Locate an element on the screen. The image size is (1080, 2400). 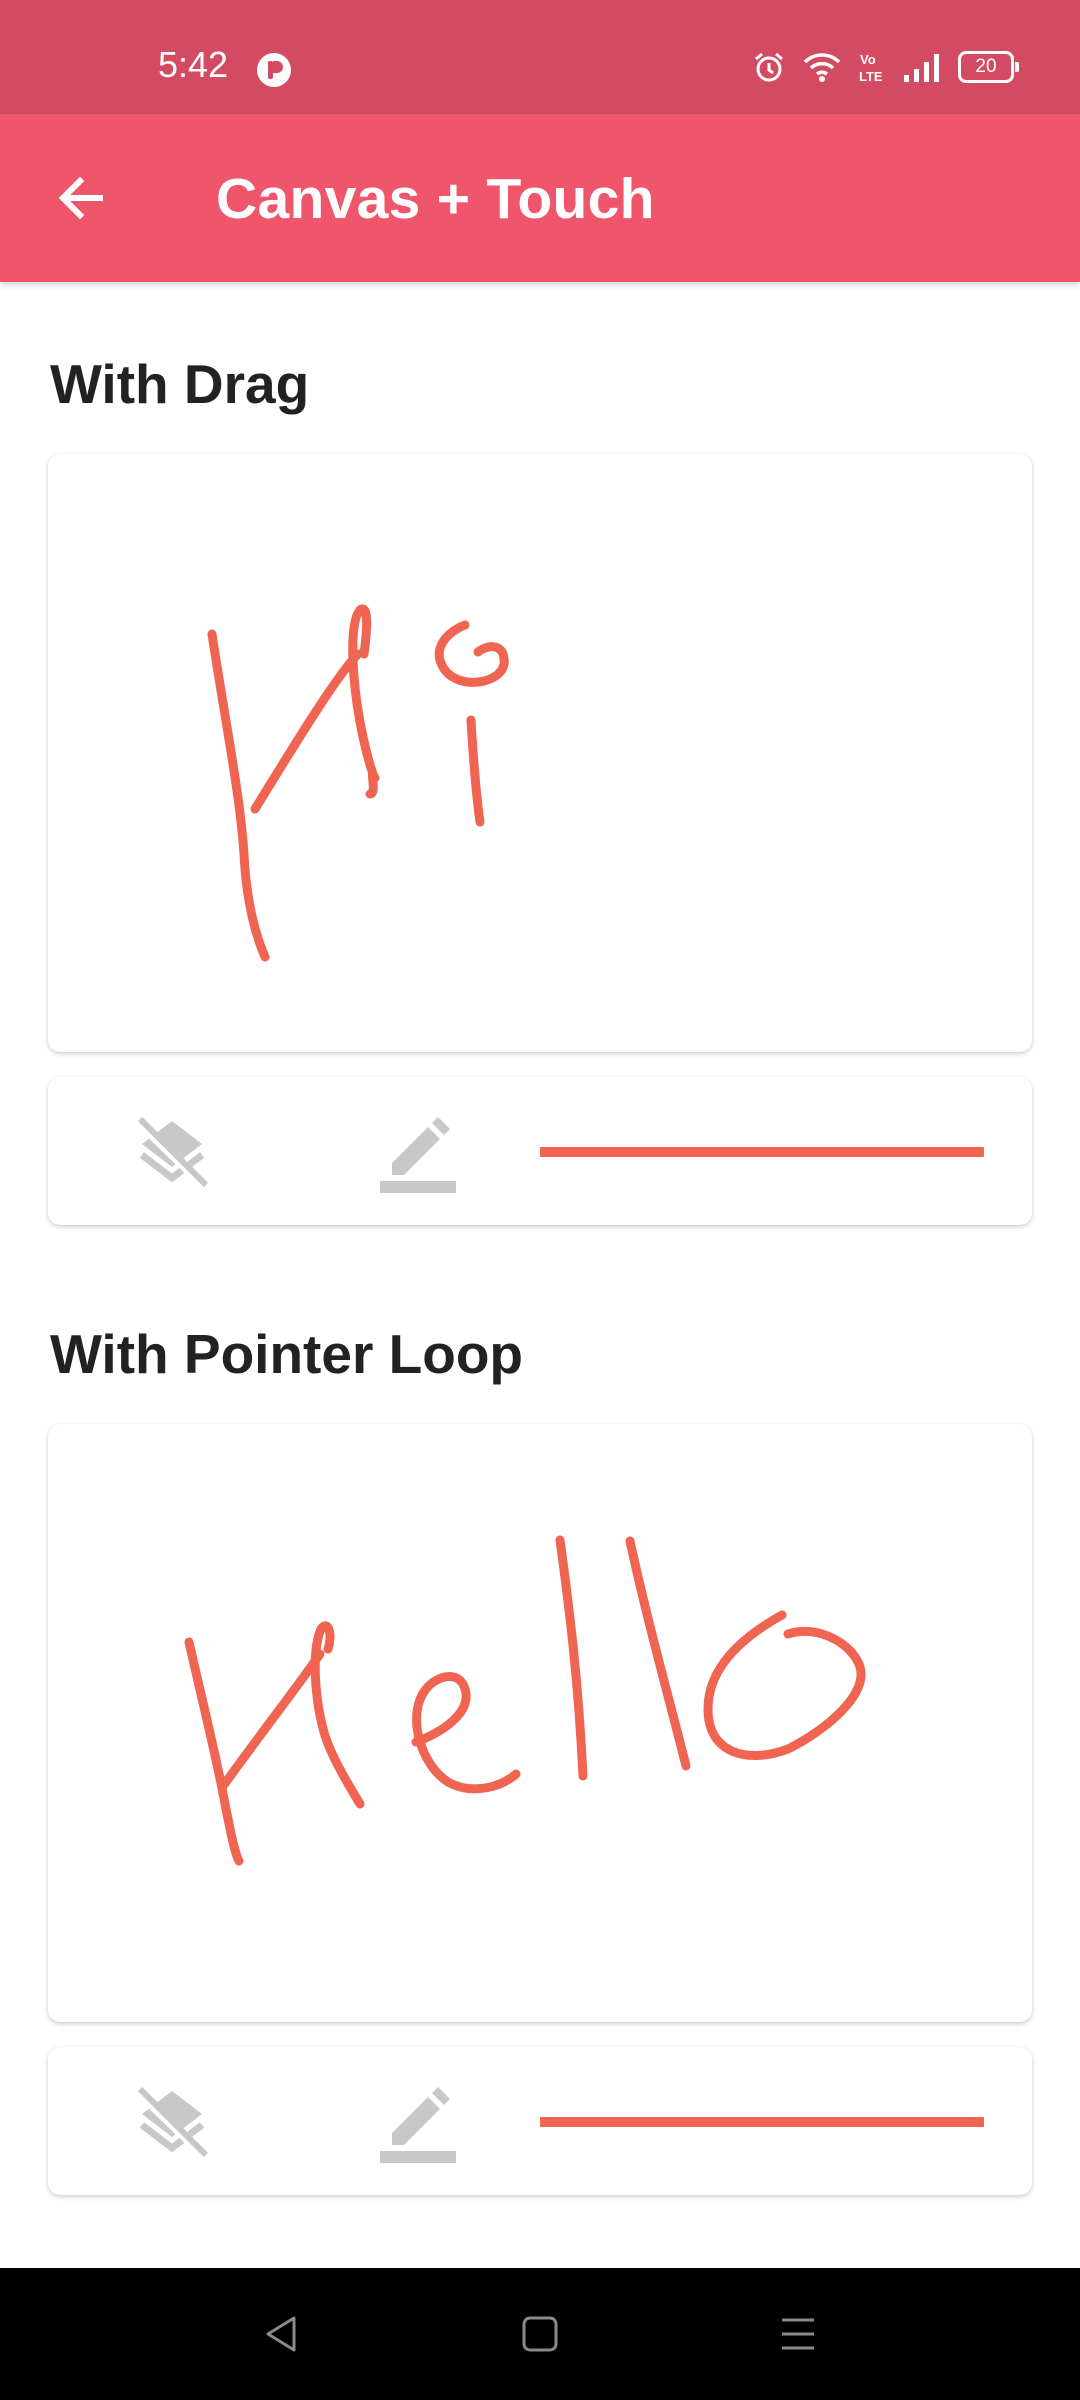
status-icons: Vo LTE 20 is located at coordinates (885, 67).